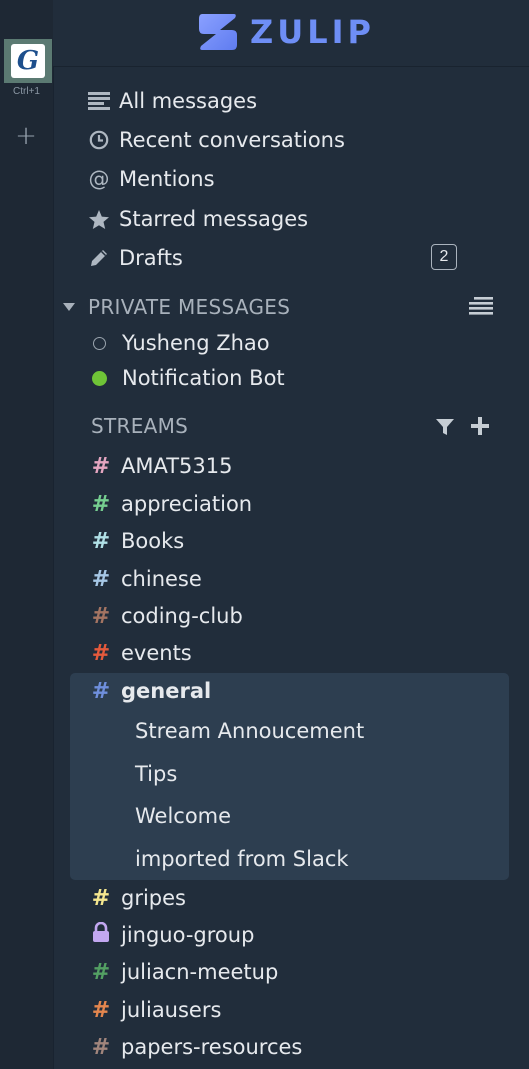 The height and width of the screenshot is (1069, 529). I want to click on add-stream-button, so click(480, 428).